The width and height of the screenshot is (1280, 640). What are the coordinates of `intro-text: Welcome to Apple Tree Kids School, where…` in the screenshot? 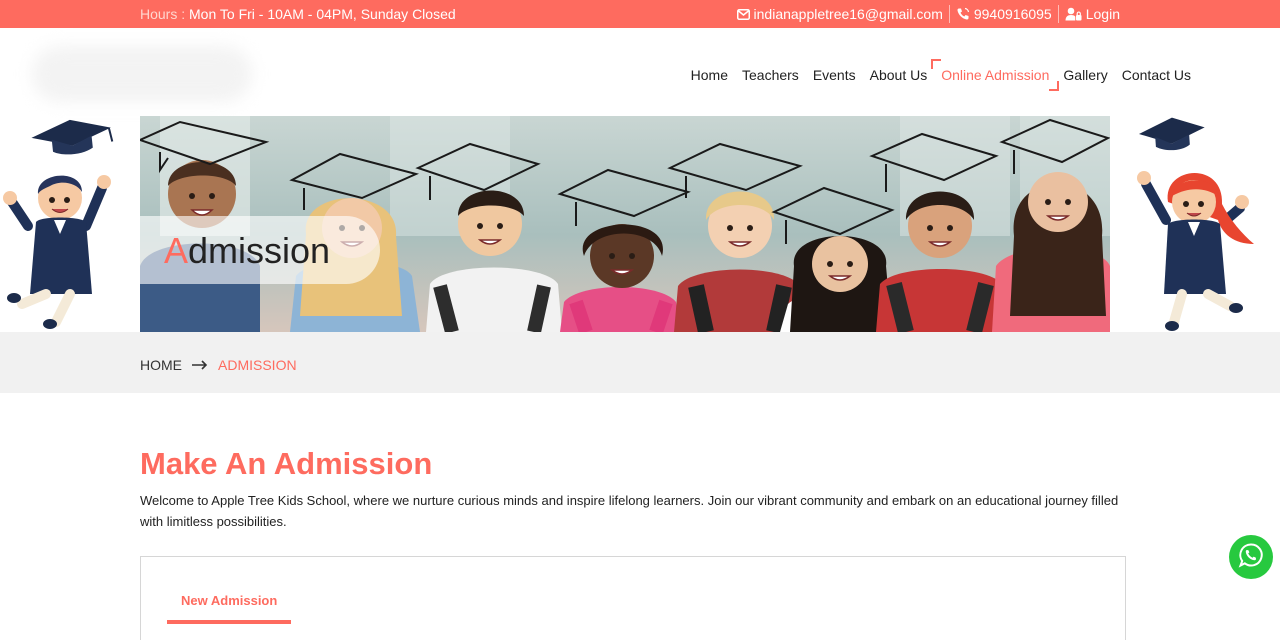 It's located at (629, 511).